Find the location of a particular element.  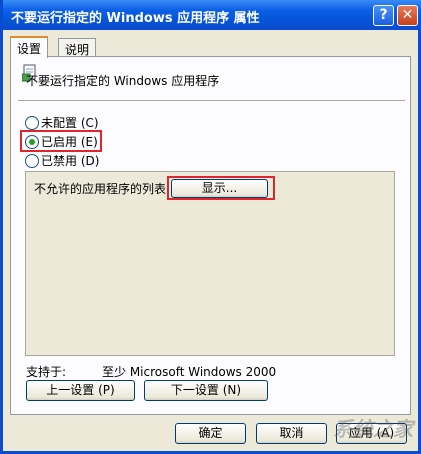

window-title: 不要运行指定的 Windows 应用程序 属性 is located at coordinates (135, 18).